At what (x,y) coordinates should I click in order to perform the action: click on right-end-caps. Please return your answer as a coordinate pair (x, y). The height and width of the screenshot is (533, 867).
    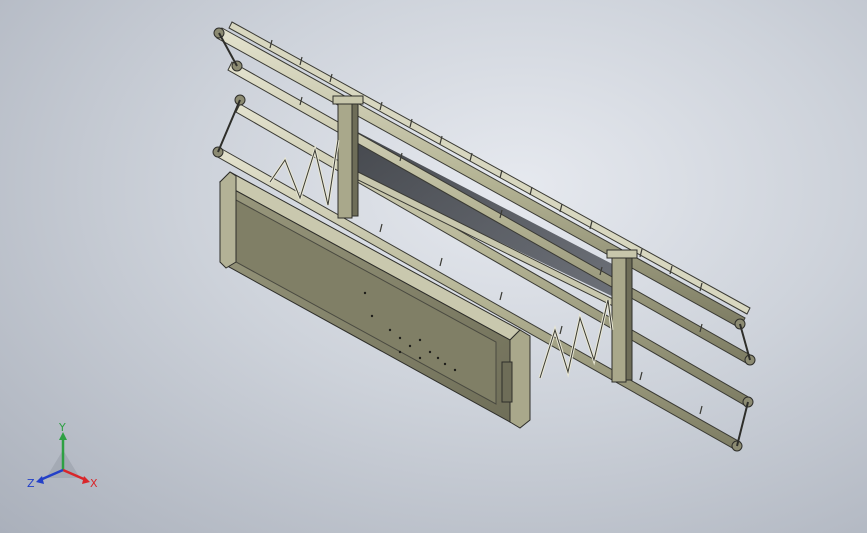
    Looking at the image, I should click on (743, 385).